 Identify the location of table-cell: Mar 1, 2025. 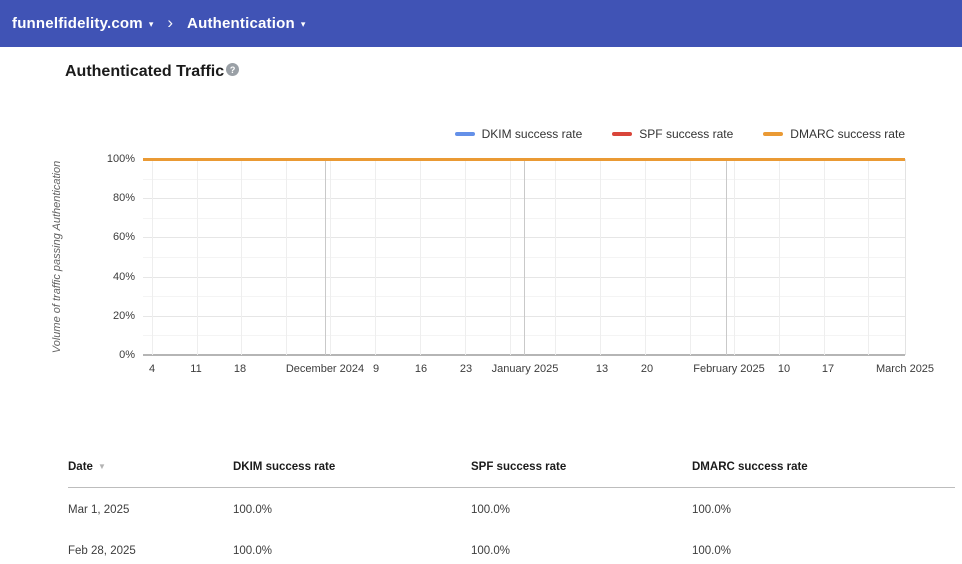
(99, 510).